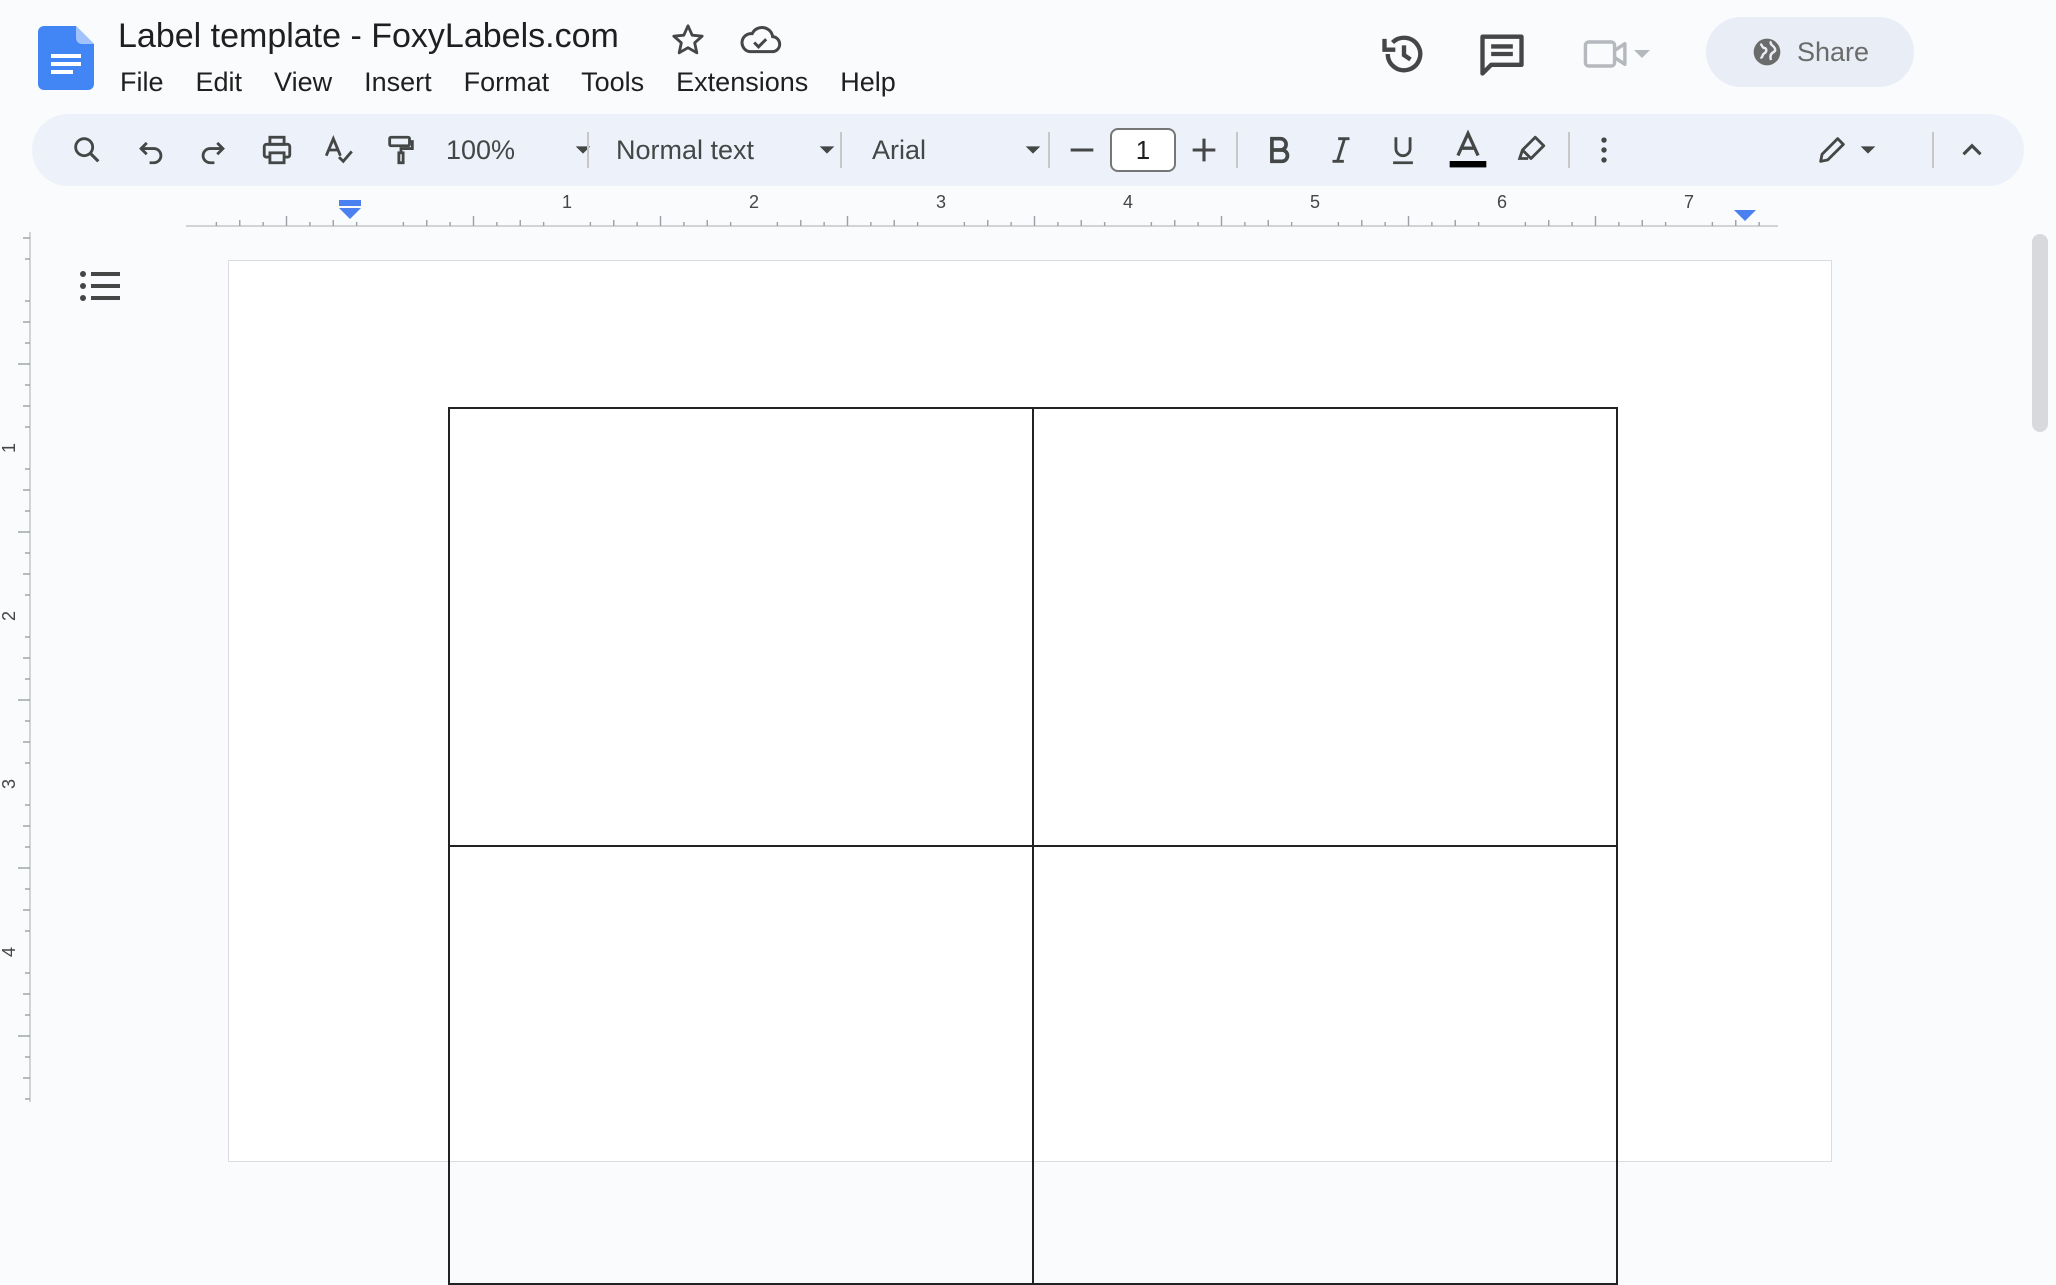  Describe the element at coordinates (899, 149) in the screenshot. I see `font-value: Arial` at that location.